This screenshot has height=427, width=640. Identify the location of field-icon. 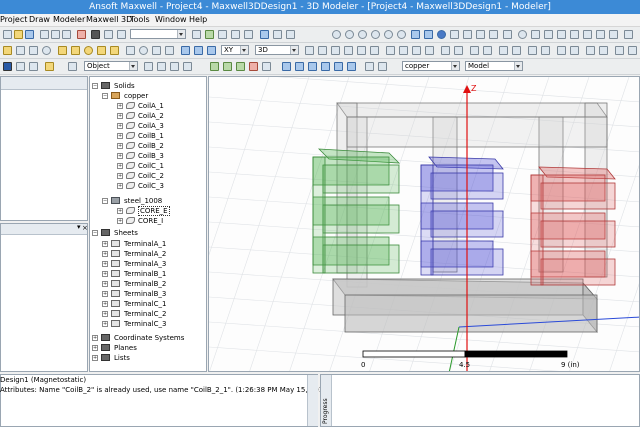
(574, 50).